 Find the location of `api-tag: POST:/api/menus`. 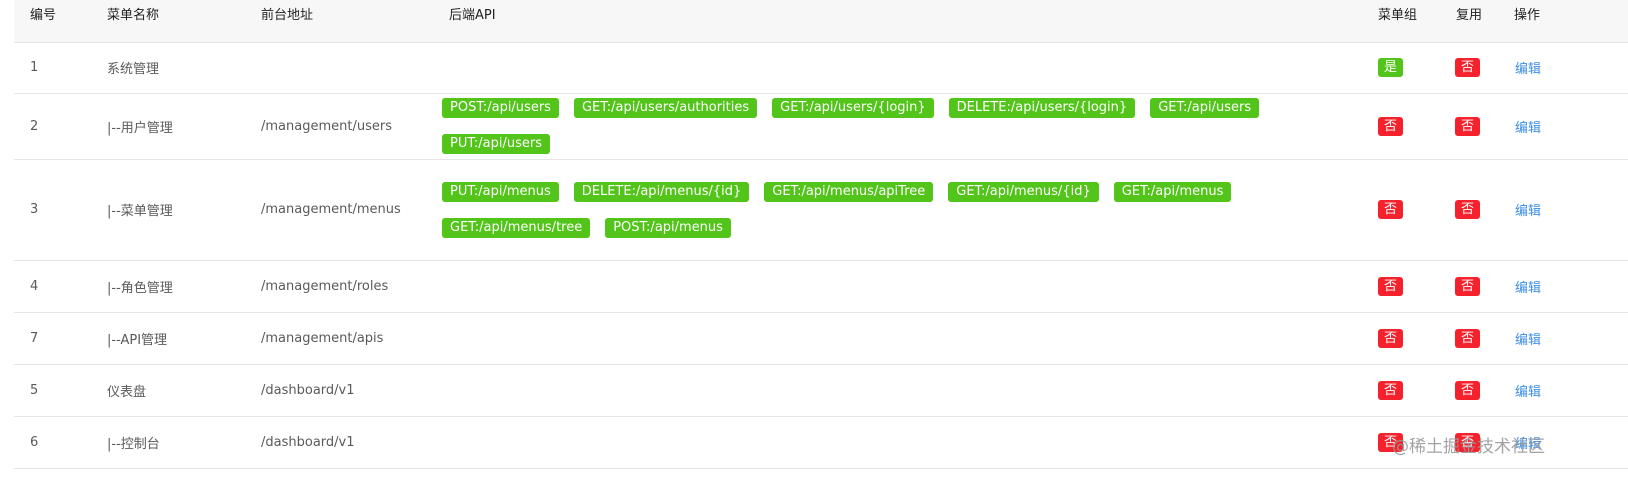

api-tag: POST:/api/menus is located at coordinates (668, 227).